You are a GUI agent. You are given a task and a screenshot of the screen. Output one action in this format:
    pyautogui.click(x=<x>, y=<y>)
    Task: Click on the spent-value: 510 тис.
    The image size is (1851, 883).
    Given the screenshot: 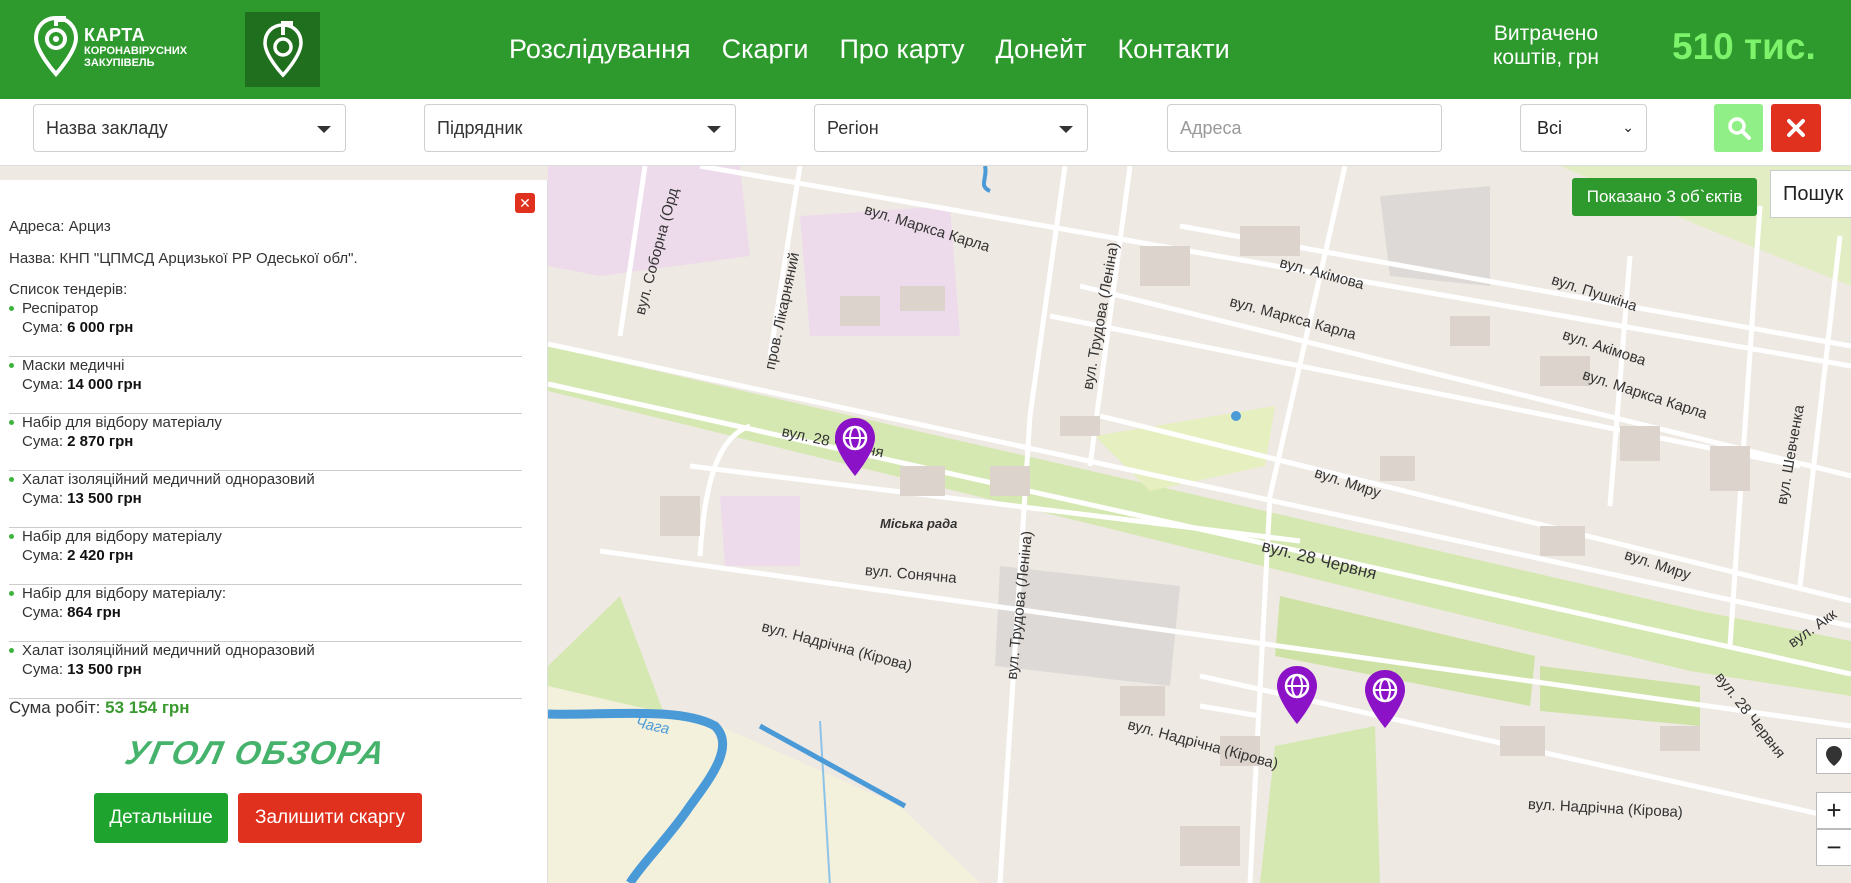 What is the action you would take?
    pyautogui.click(x=1744, y=46)
    